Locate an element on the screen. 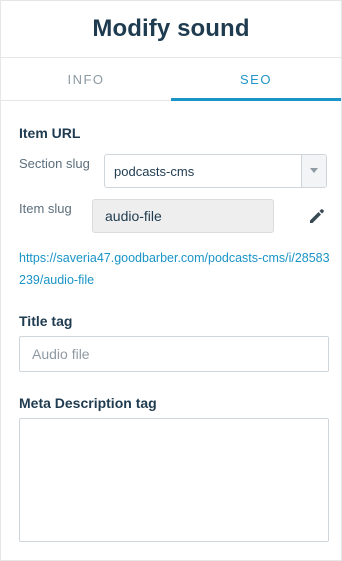  item-url-heading: Item URL is located at coordinates (50, 133).